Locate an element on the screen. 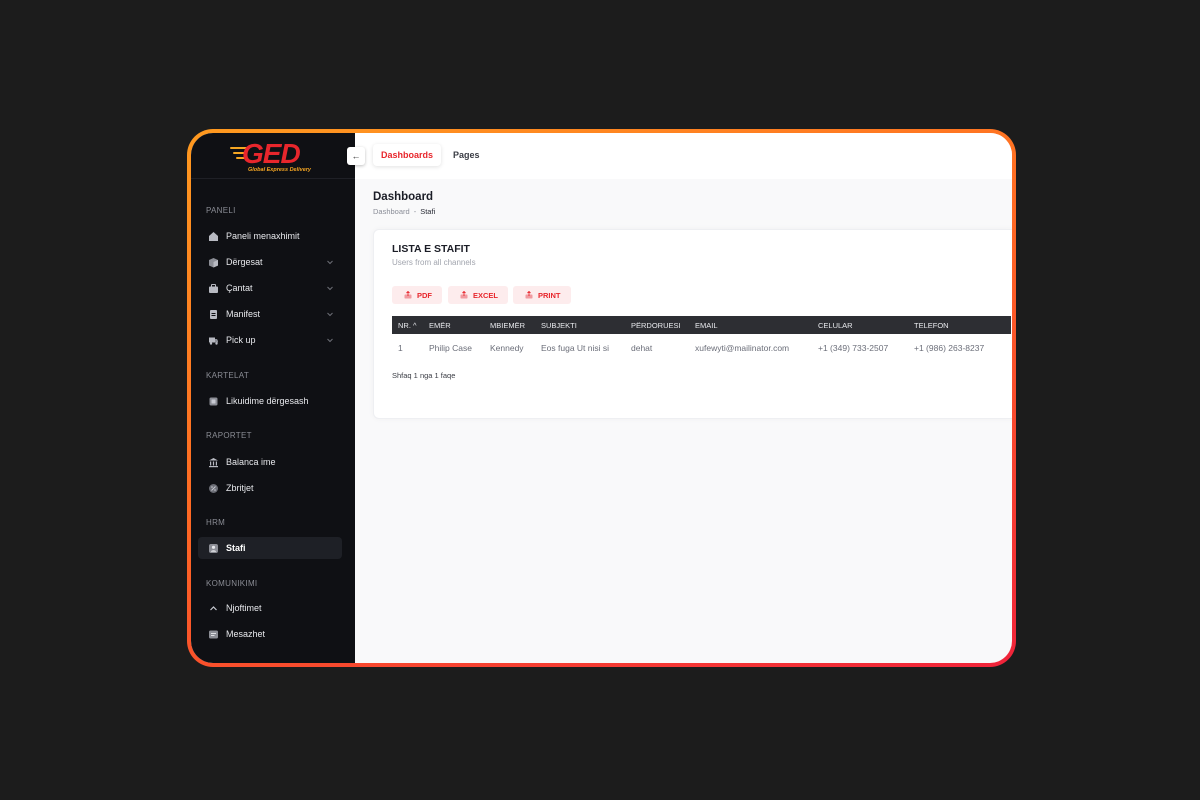 This screenshot has height=800, width=1200. column-header-email: EMAIL is located at coordinates (706, 325).